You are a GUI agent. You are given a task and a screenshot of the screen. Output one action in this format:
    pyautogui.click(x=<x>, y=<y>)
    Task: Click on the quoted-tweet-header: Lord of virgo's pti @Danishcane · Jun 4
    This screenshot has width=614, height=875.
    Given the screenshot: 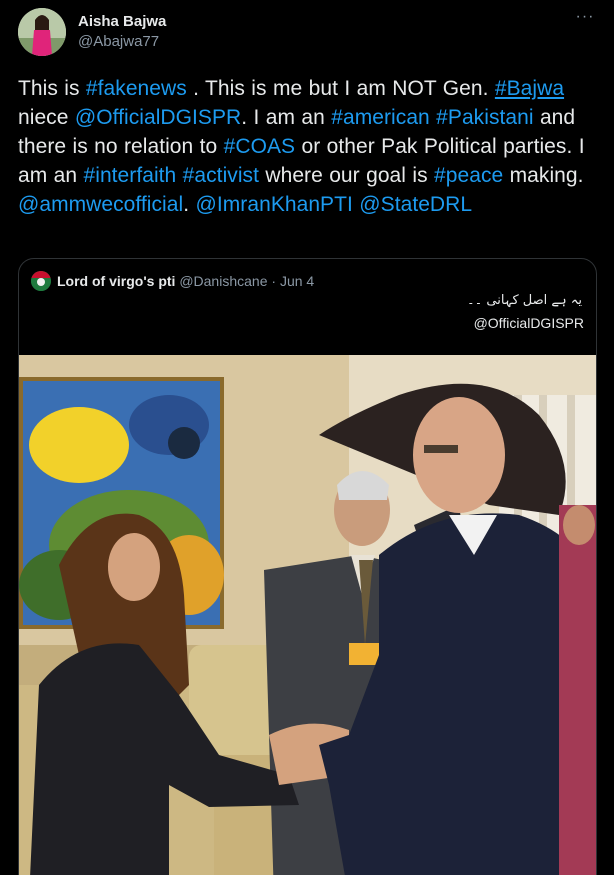 What is the action you would take?
    pyautogui.click(x=311, y=282)
    